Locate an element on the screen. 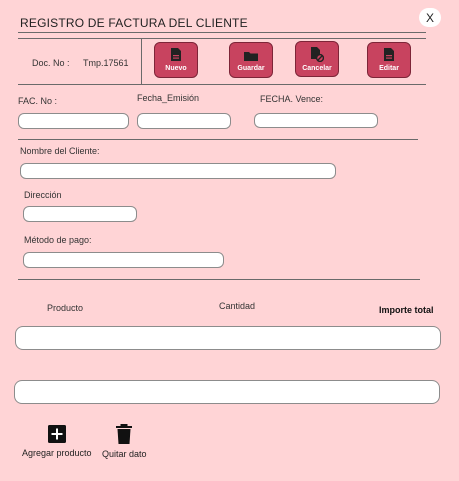 This screenshot has width=459, height=481. remove-item-label: Quitar dato is located at coordinates (124, 454).